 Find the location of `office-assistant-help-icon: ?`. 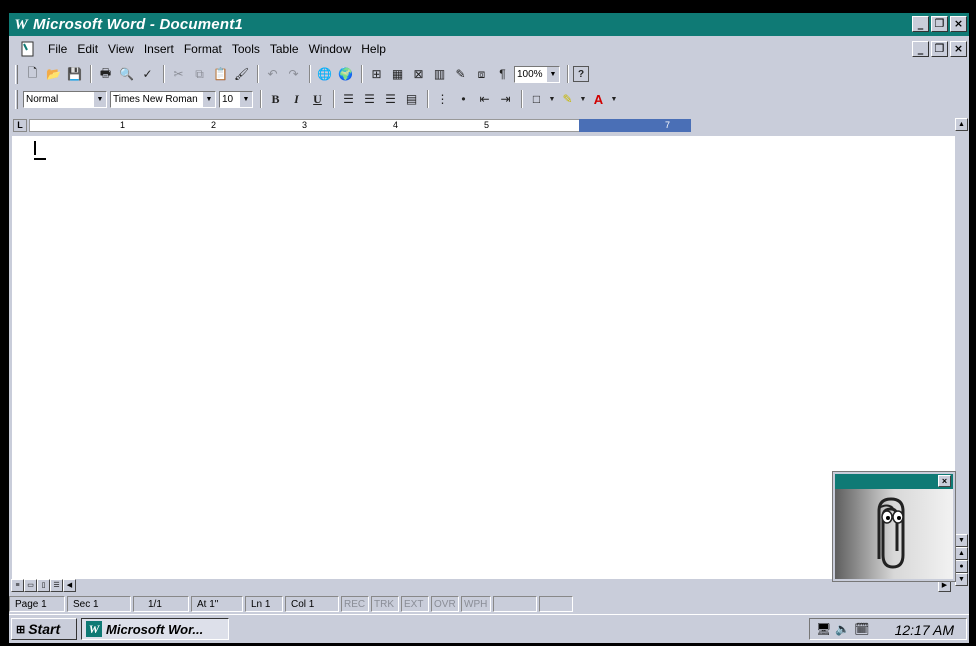

office-assistant-help-icon: ? is located at coordinates (581, 74).